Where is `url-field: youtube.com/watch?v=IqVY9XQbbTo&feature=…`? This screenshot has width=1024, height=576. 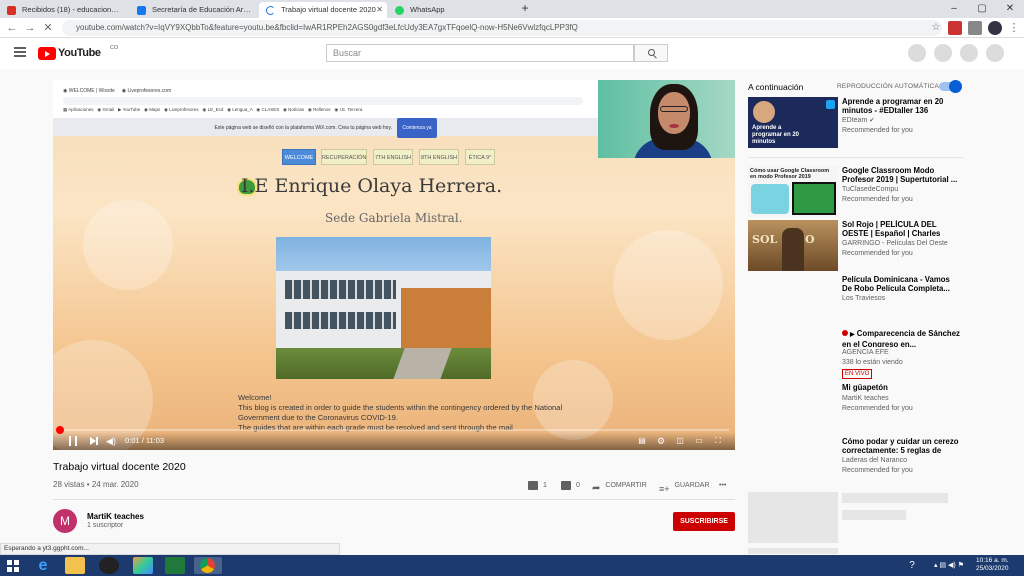 url-field: youtube.com/watch?v=IqVY9XQbbTo&feature=… is located at coordinates (502, 28).